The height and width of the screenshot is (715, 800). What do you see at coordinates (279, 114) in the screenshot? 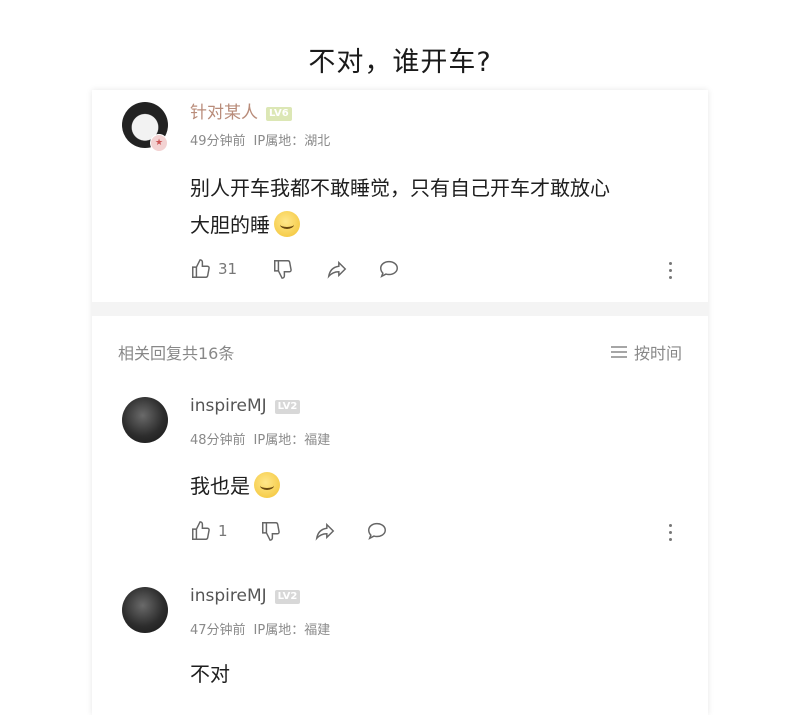
I see `level-badge: LV6` at bounding box center [279, 114].